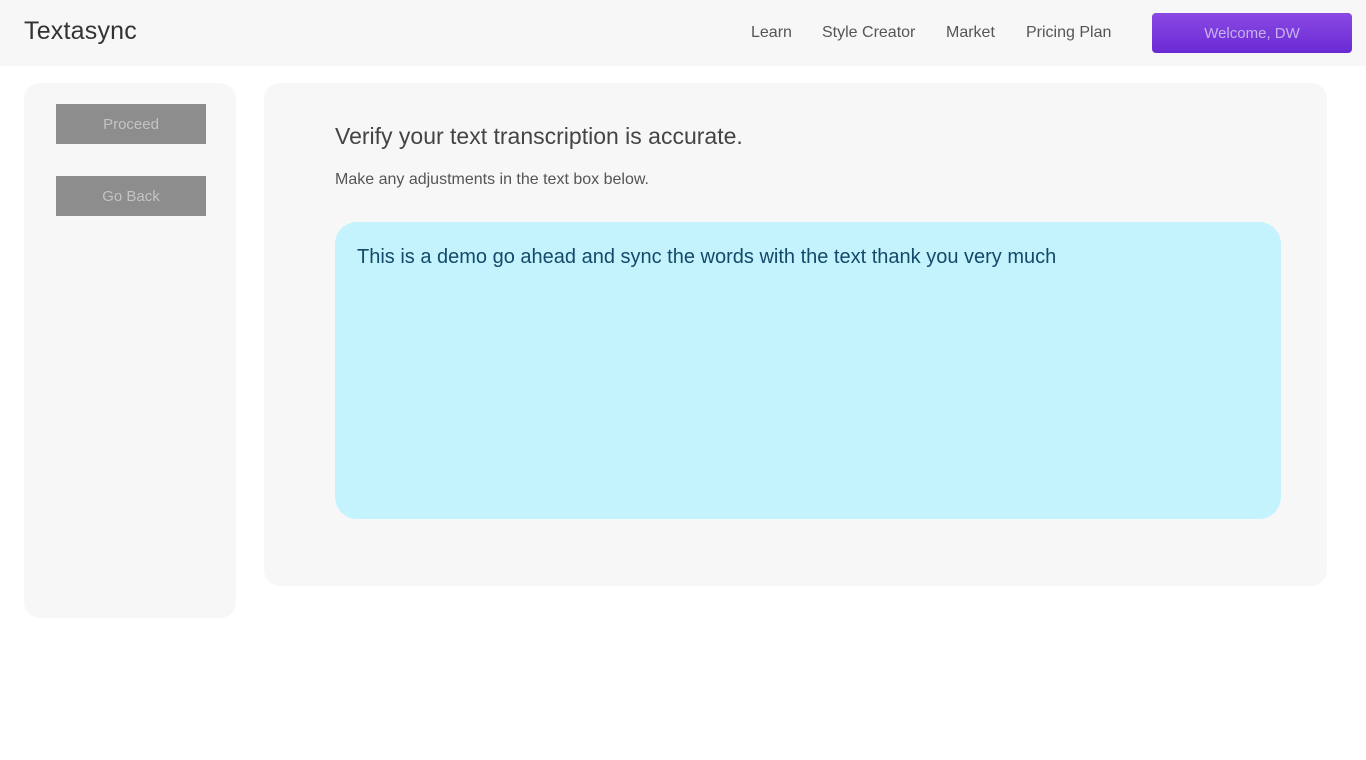  Describe the element at coordinates (1252, 33) in the screenshot. I see `welcome-user-button: Welcome, DW` at that location.